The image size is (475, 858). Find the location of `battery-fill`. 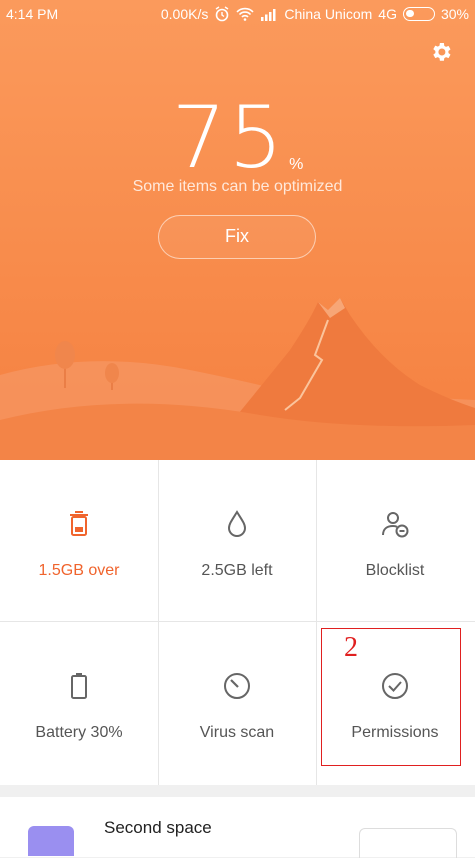

battery-fill is located at coordinates (409, 13).